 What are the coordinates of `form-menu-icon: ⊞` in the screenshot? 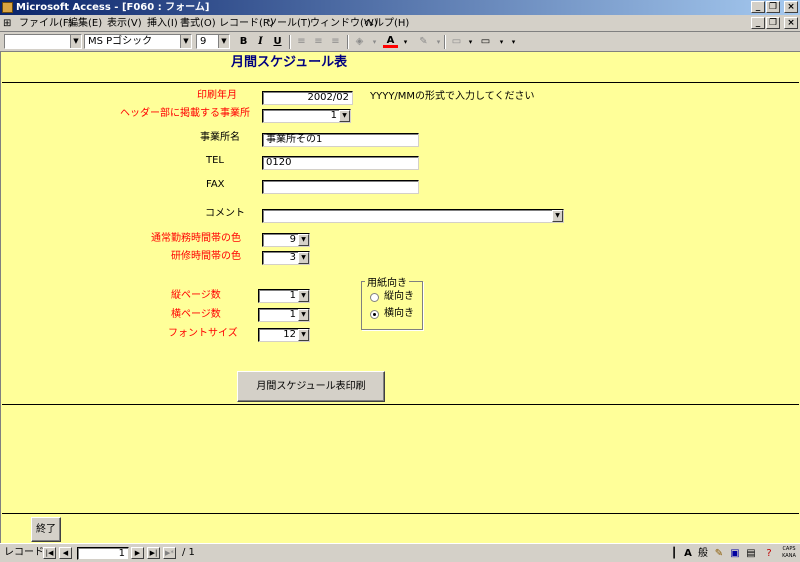 It's located at (7, 23).